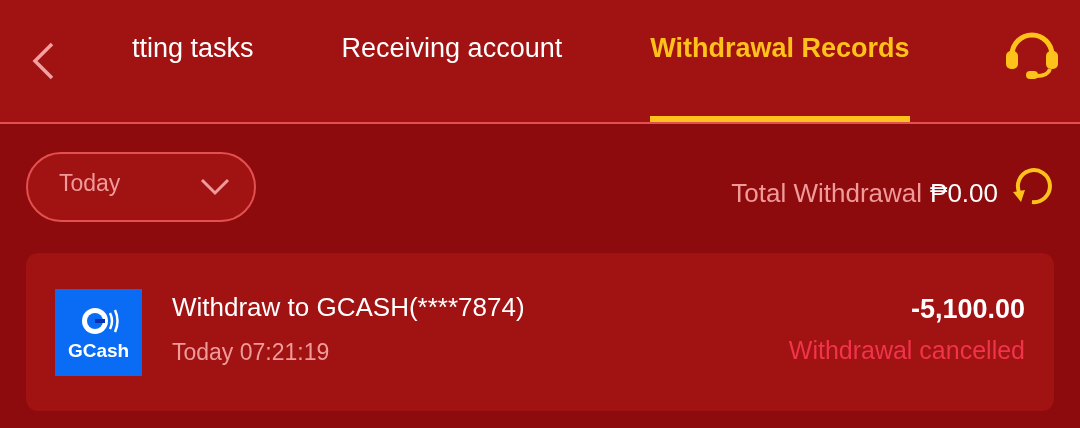  Describe the element at coordinates (967, 309) in the screenshot. I see `record-amount: -5,100.00` at that location.